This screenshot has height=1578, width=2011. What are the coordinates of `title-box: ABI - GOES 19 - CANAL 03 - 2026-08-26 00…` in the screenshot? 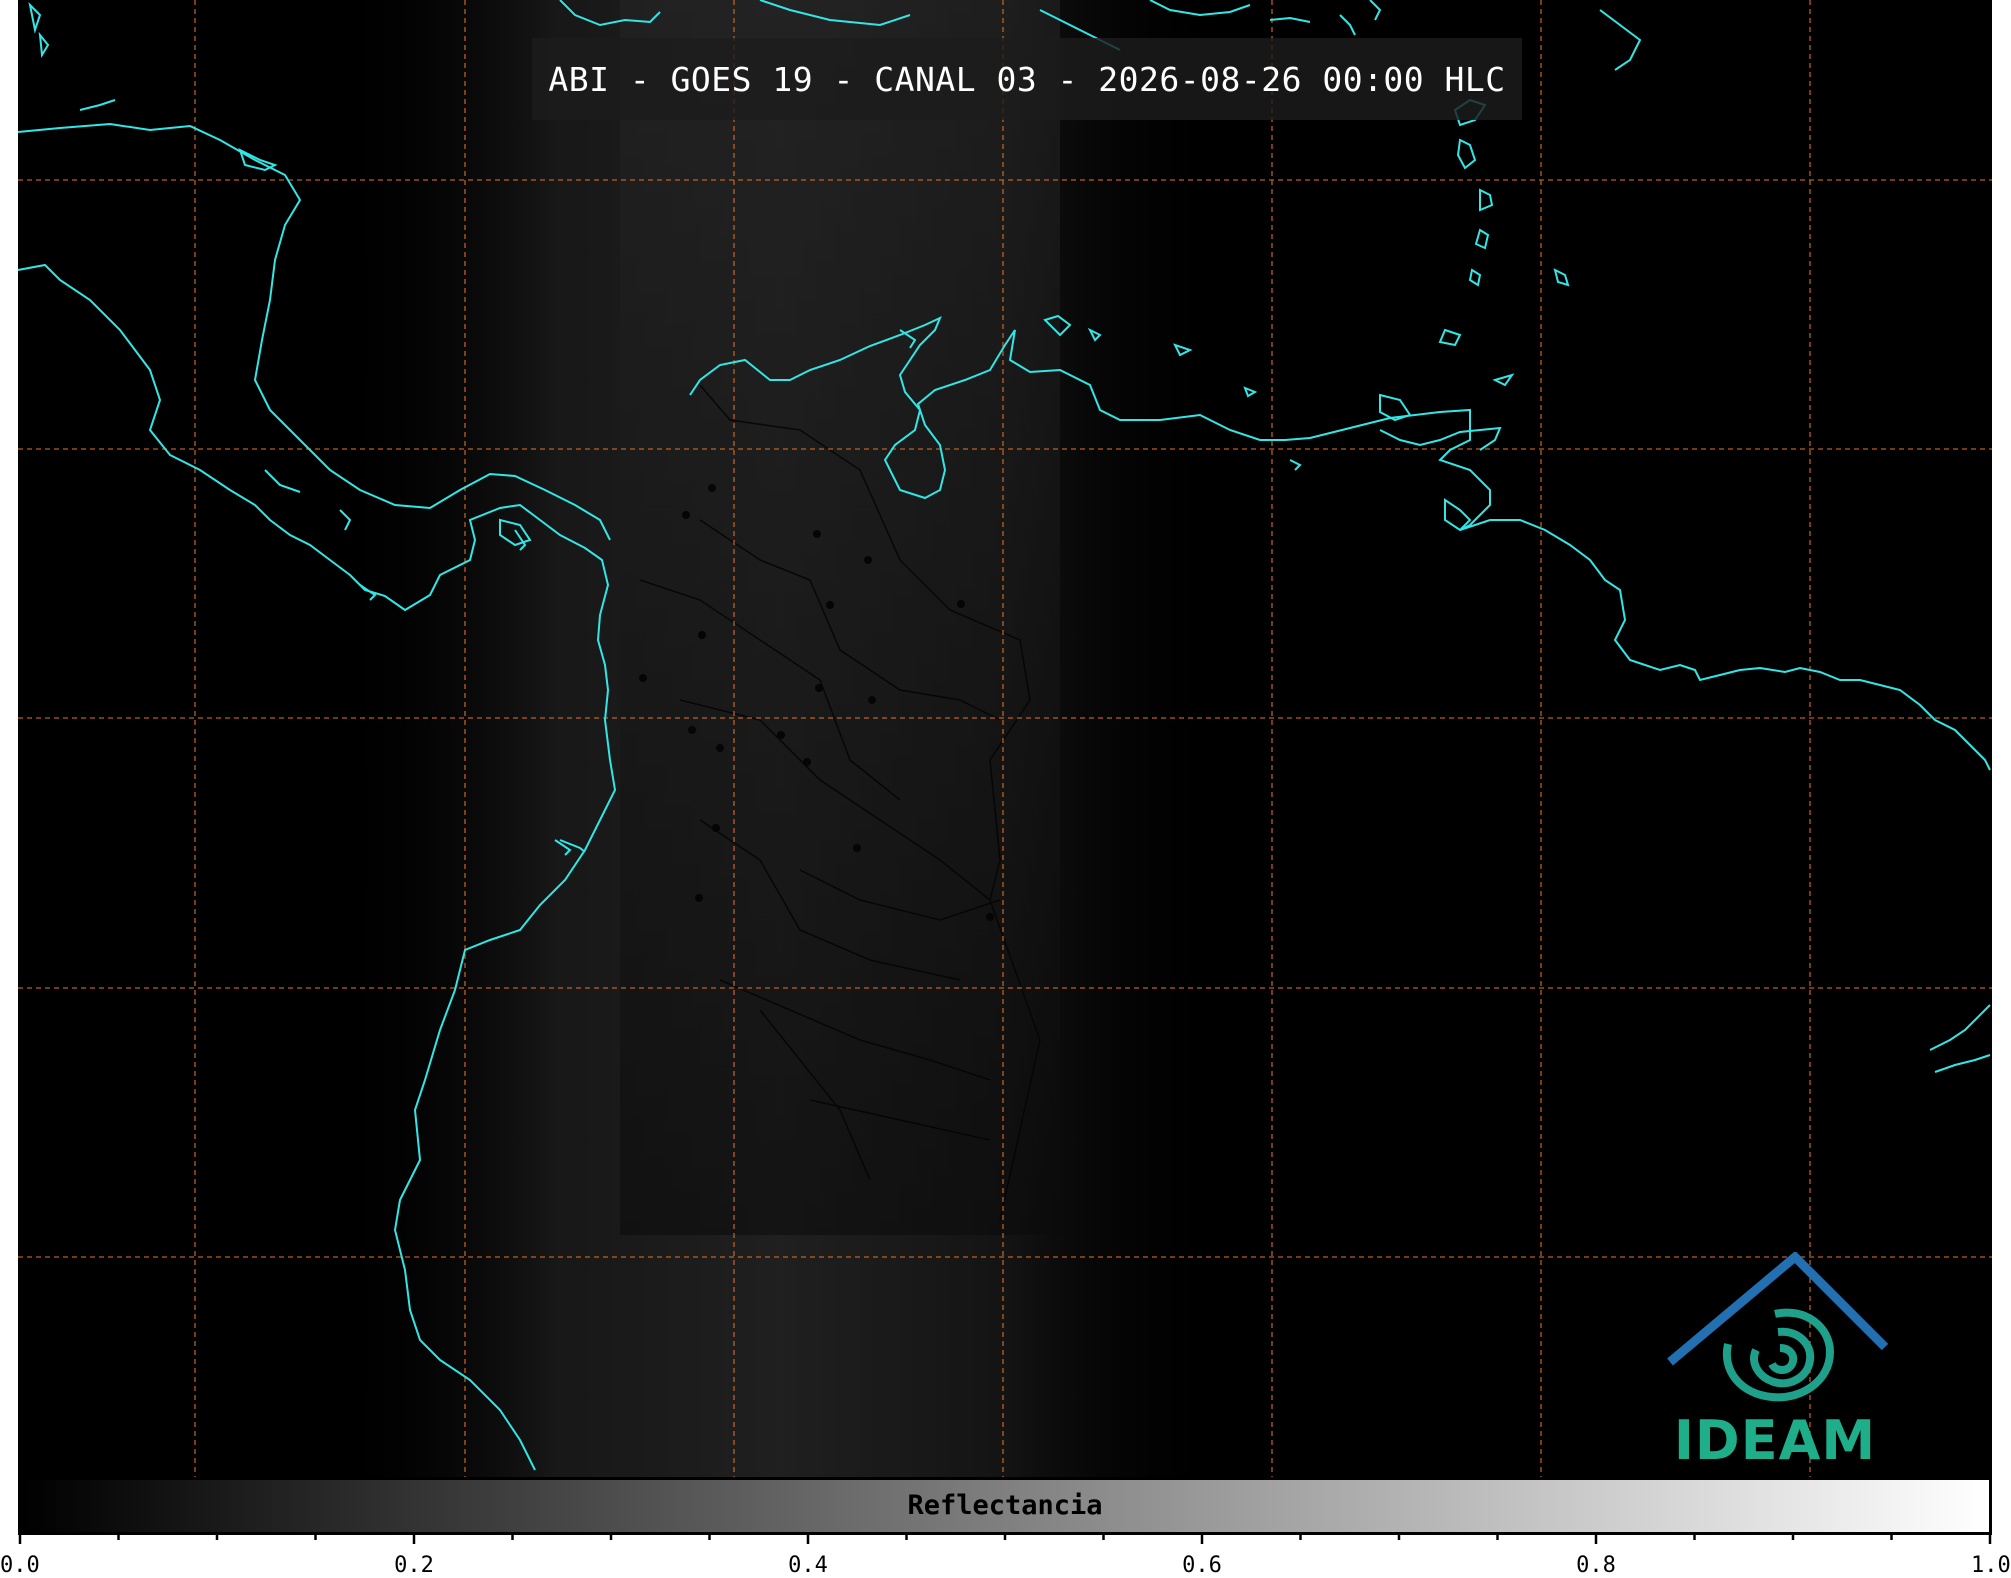 It's located at (1027, 79).